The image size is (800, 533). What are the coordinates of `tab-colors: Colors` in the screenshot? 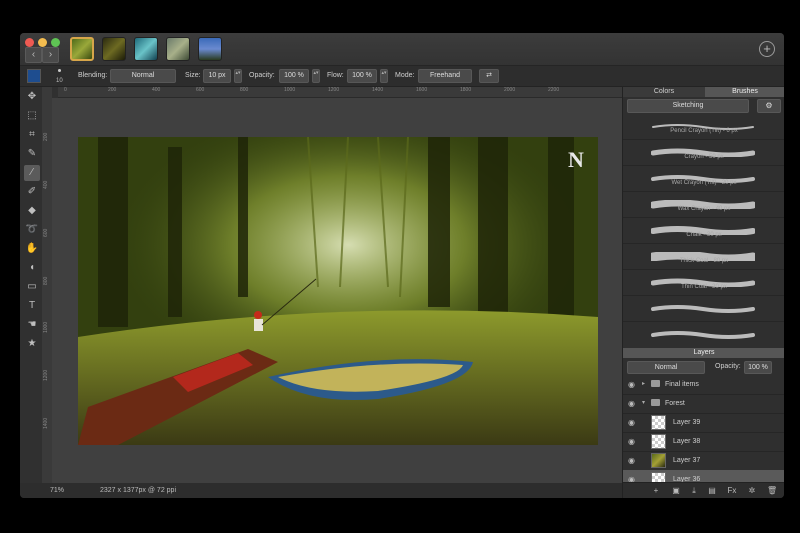 It's located at (664, 92).